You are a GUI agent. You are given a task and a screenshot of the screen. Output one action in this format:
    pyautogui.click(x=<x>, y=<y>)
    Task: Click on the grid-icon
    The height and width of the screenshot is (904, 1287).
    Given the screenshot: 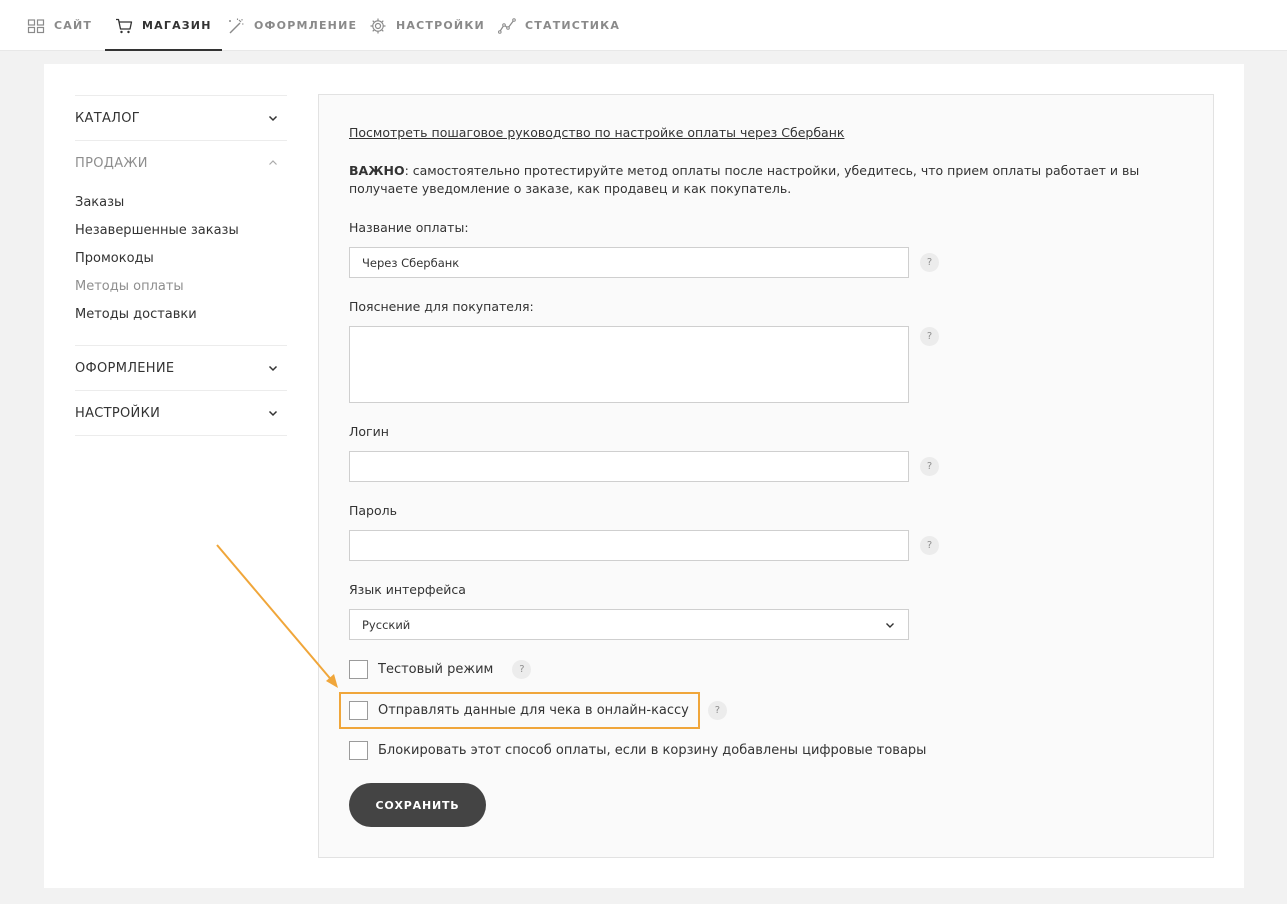 What is the action you would take?
    pyautogui.click(x=36, y=25)
    